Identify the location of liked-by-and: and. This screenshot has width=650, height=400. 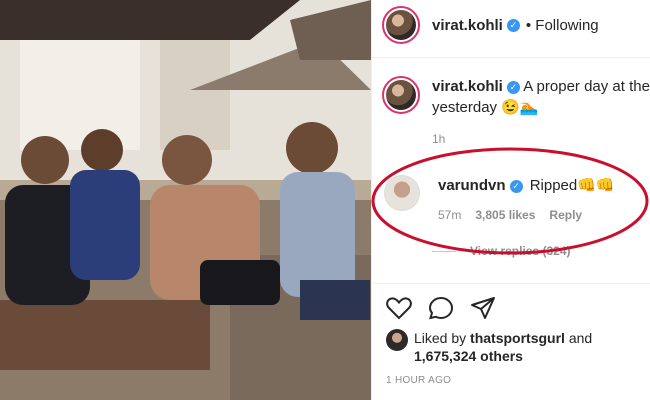
(580, 338).